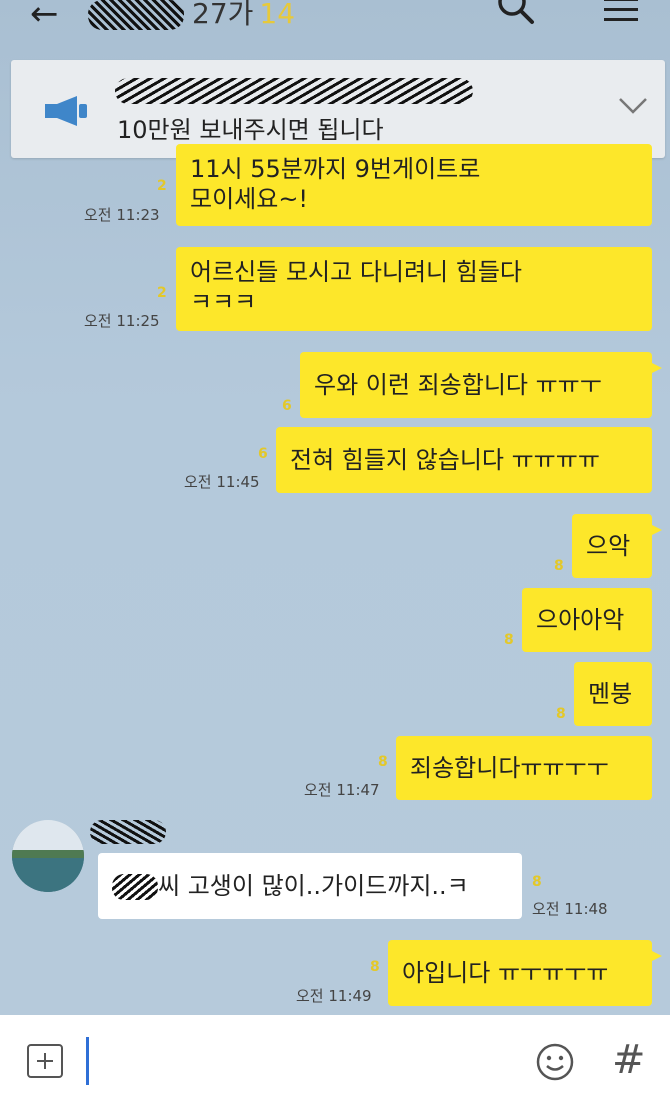 This screenshot has width=670, height=1105. Describe the element at coordinates (240, 15) in the screenshot. I see `member-suffix: 가` at that location.